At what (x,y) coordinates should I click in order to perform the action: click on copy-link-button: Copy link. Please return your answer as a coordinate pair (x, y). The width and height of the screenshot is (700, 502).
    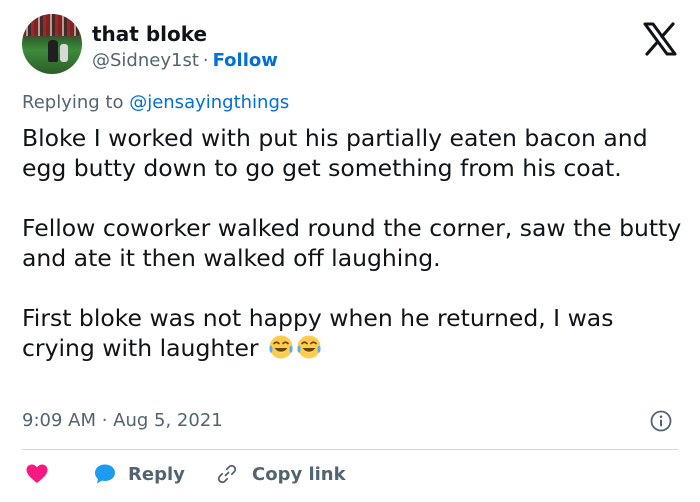
    Looking at the image, I should click on (281, 474).